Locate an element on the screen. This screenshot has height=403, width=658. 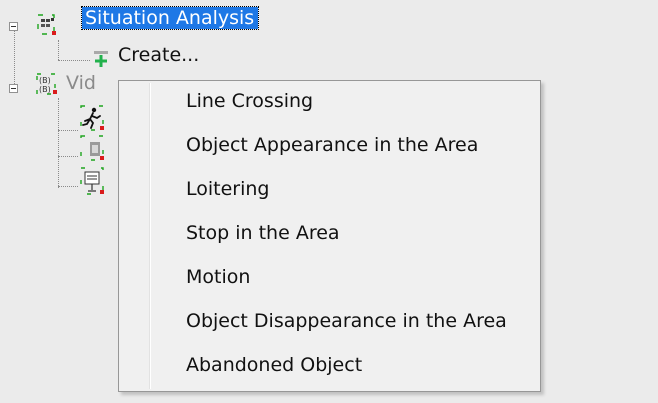
menu-item-object-disappearance: Object Disappearance in the Area is located at coordinates (329, 321).